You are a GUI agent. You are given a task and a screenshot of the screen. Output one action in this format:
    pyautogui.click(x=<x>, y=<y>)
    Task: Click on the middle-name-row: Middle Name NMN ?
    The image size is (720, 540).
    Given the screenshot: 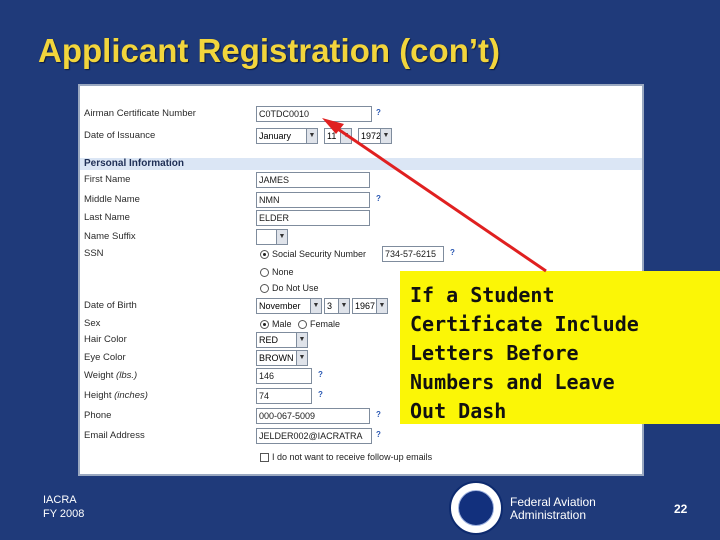 What is the action you would take?
    pyautogui.click(x=361, y=201)
    